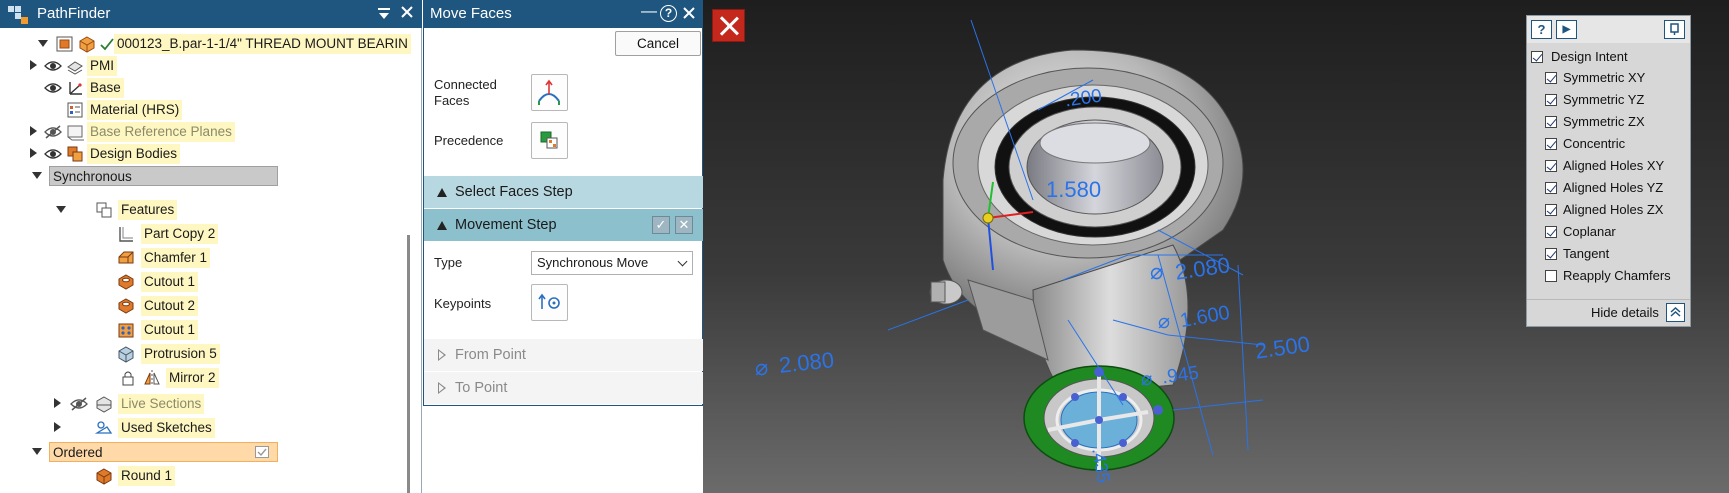 The width and height of the screenshot is (1729, 493). What do you see at coordinates (210, 154) in the screenshot?
I see `tree-item-design-bodies: Design Bodies` at bounding box center [210, 154].